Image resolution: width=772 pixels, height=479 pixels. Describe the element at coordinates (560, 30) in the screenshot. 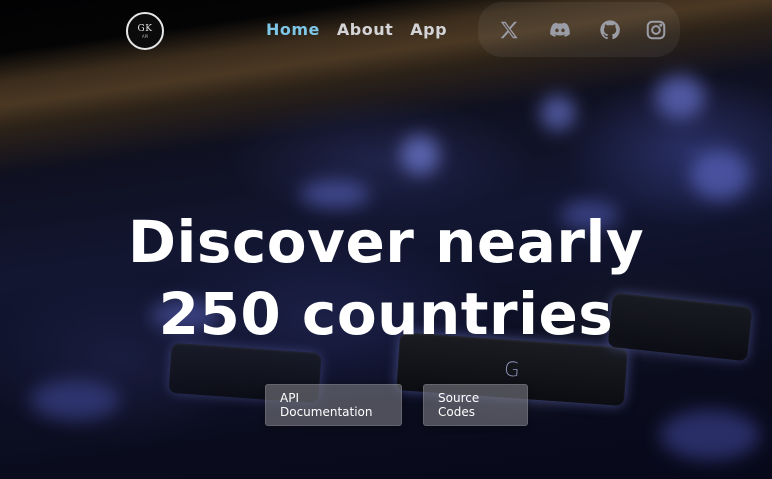

I see `discord-icon` at that location.